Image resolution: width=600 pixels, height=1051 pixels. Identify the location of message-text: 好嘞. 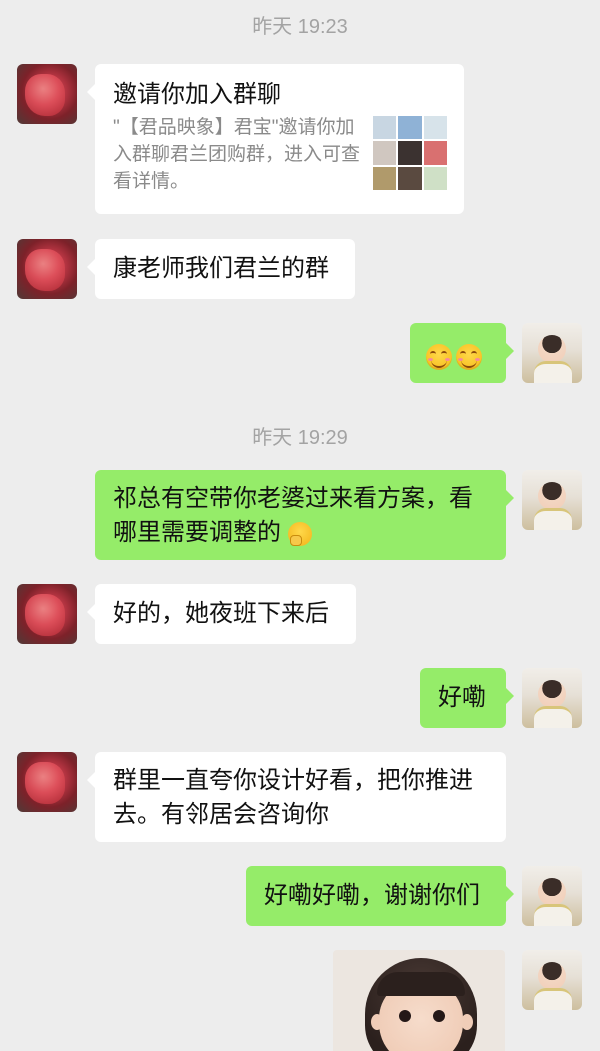
(462, 697).